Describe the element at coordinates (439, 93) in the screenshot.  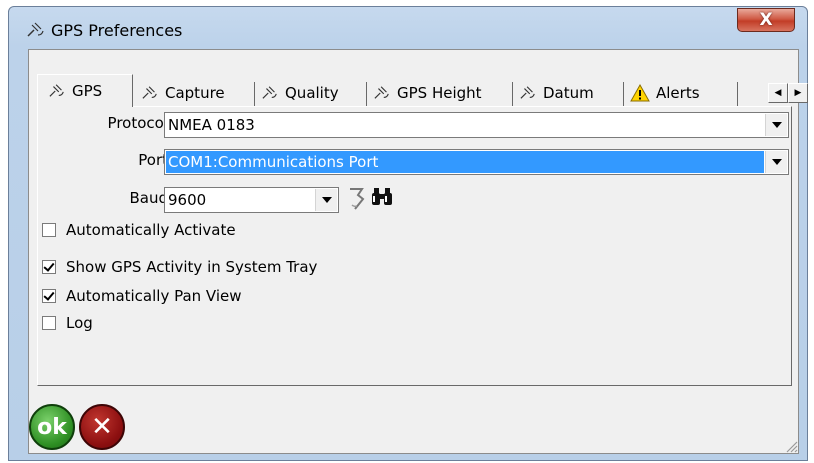
I see `tab-label: GPS Height` at that location.